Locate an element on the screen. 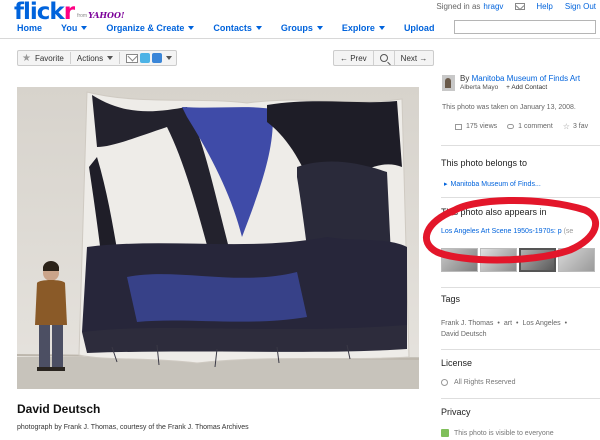  logo-accent: r is located at coordinates (69, 12).